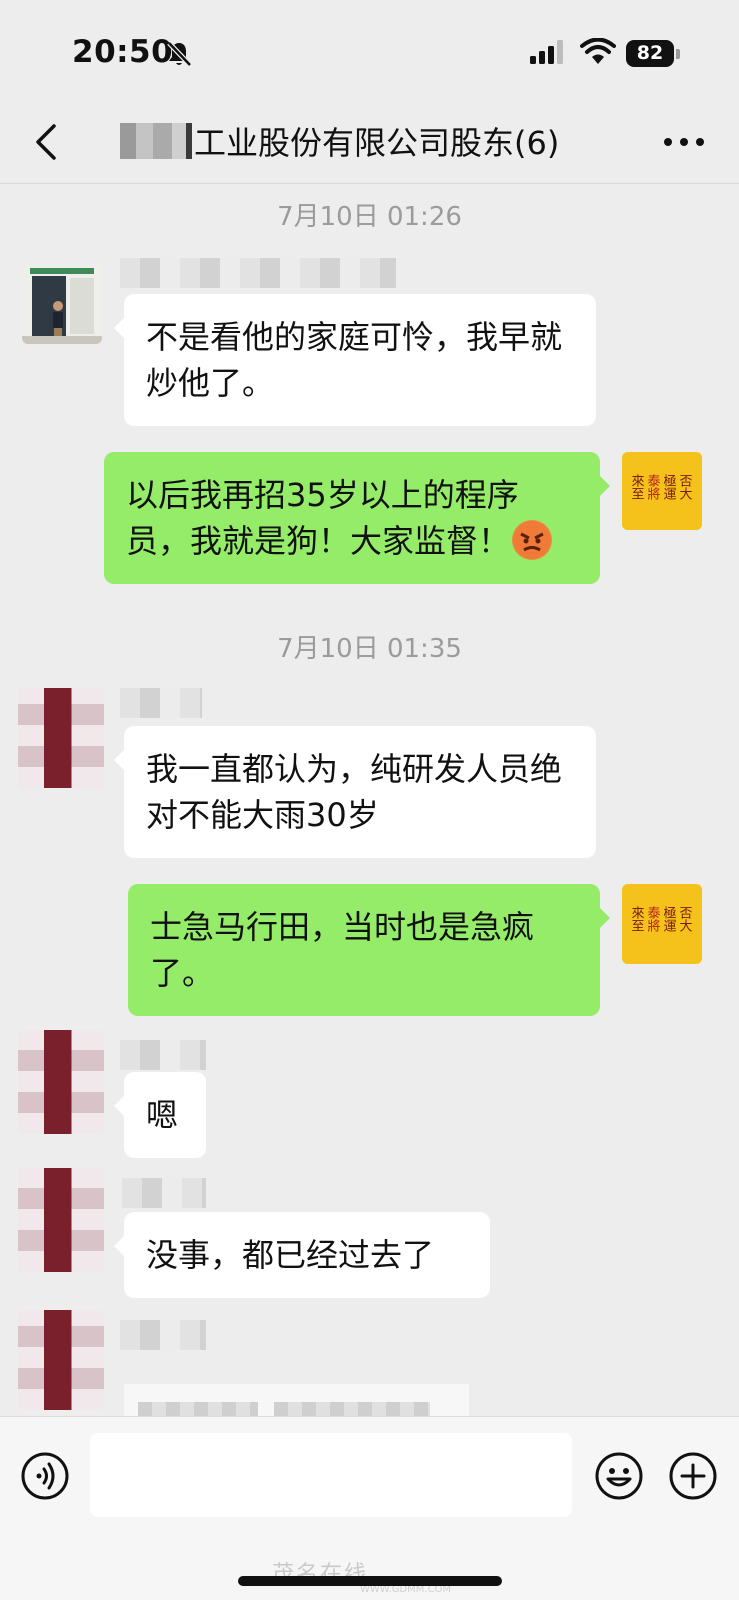 This screenshot has height=1600, width=739. What do you see at coordinates (331, 1475) in the screenshot?
I see `message-input` at bounding box center [331, 1475].